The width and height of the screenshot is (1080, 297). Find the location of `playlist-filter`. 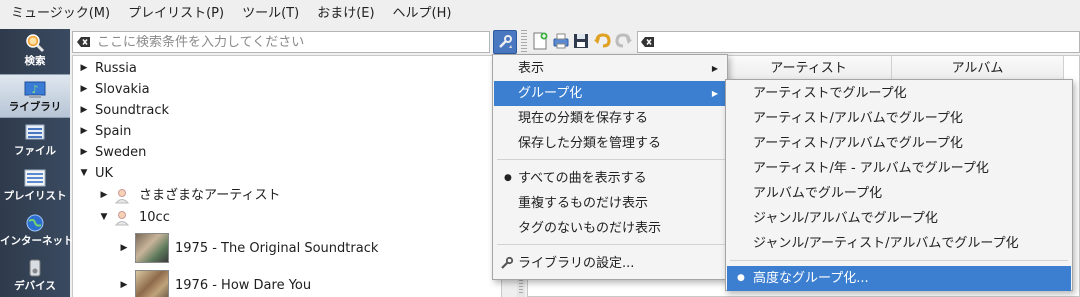

playlist-filter is located at coordinates (858, 42).